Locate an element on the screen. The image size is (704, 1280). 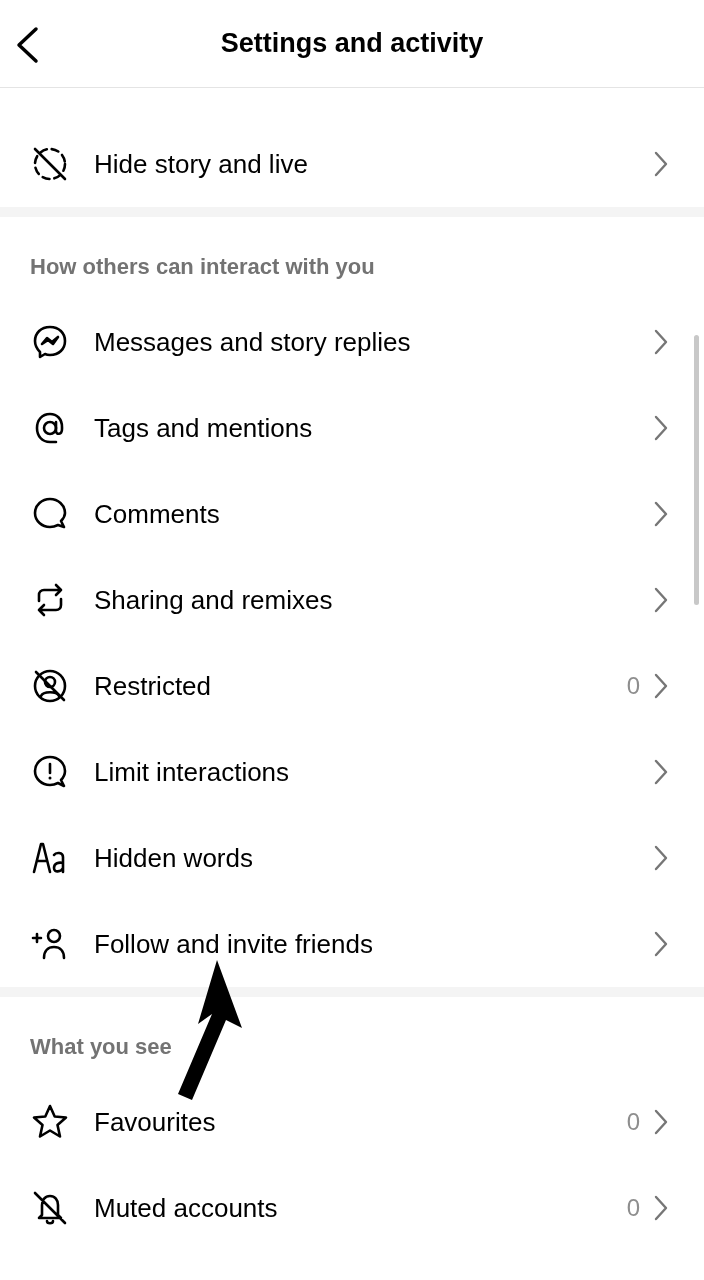
menu-item: Hide story and live is located at coordinates (374, 164).